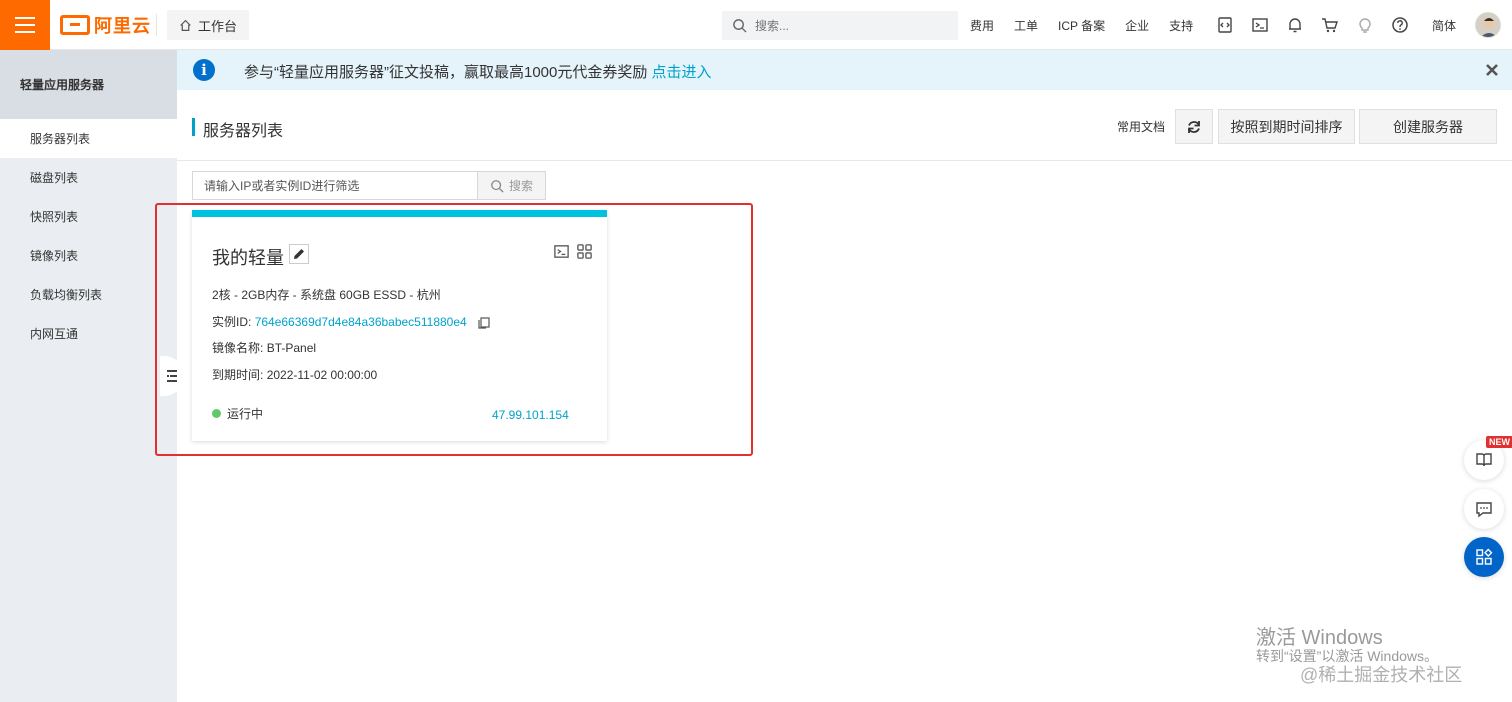 Image resolution: width=1512 pixels, height=702 pixels. What do you see at coordinates (88, 216) in the screenshot?
I see `sidebar-item-snapshot-list: 快照列表` at bounding box center [88, 216].